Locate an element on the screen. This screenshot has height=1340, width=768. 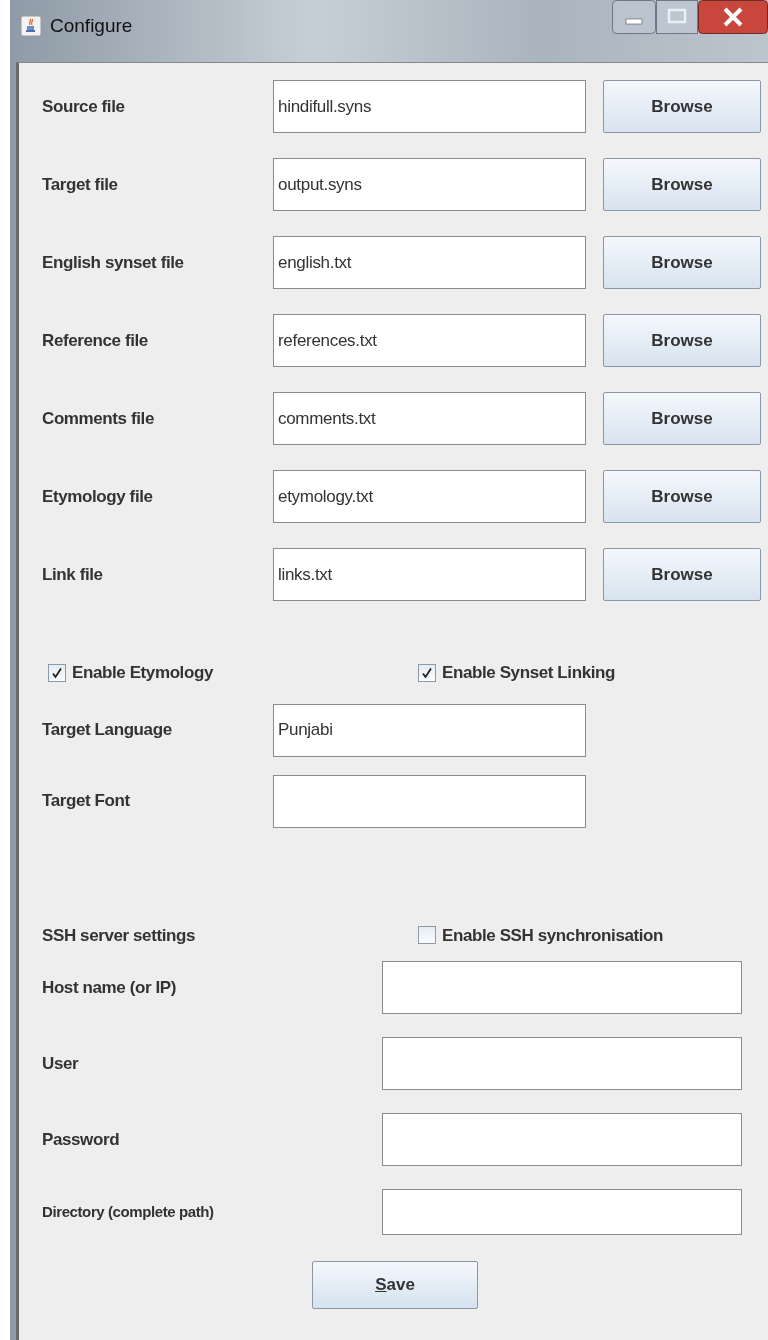
field-label: Etymology file is located at coordinates (98, 496).